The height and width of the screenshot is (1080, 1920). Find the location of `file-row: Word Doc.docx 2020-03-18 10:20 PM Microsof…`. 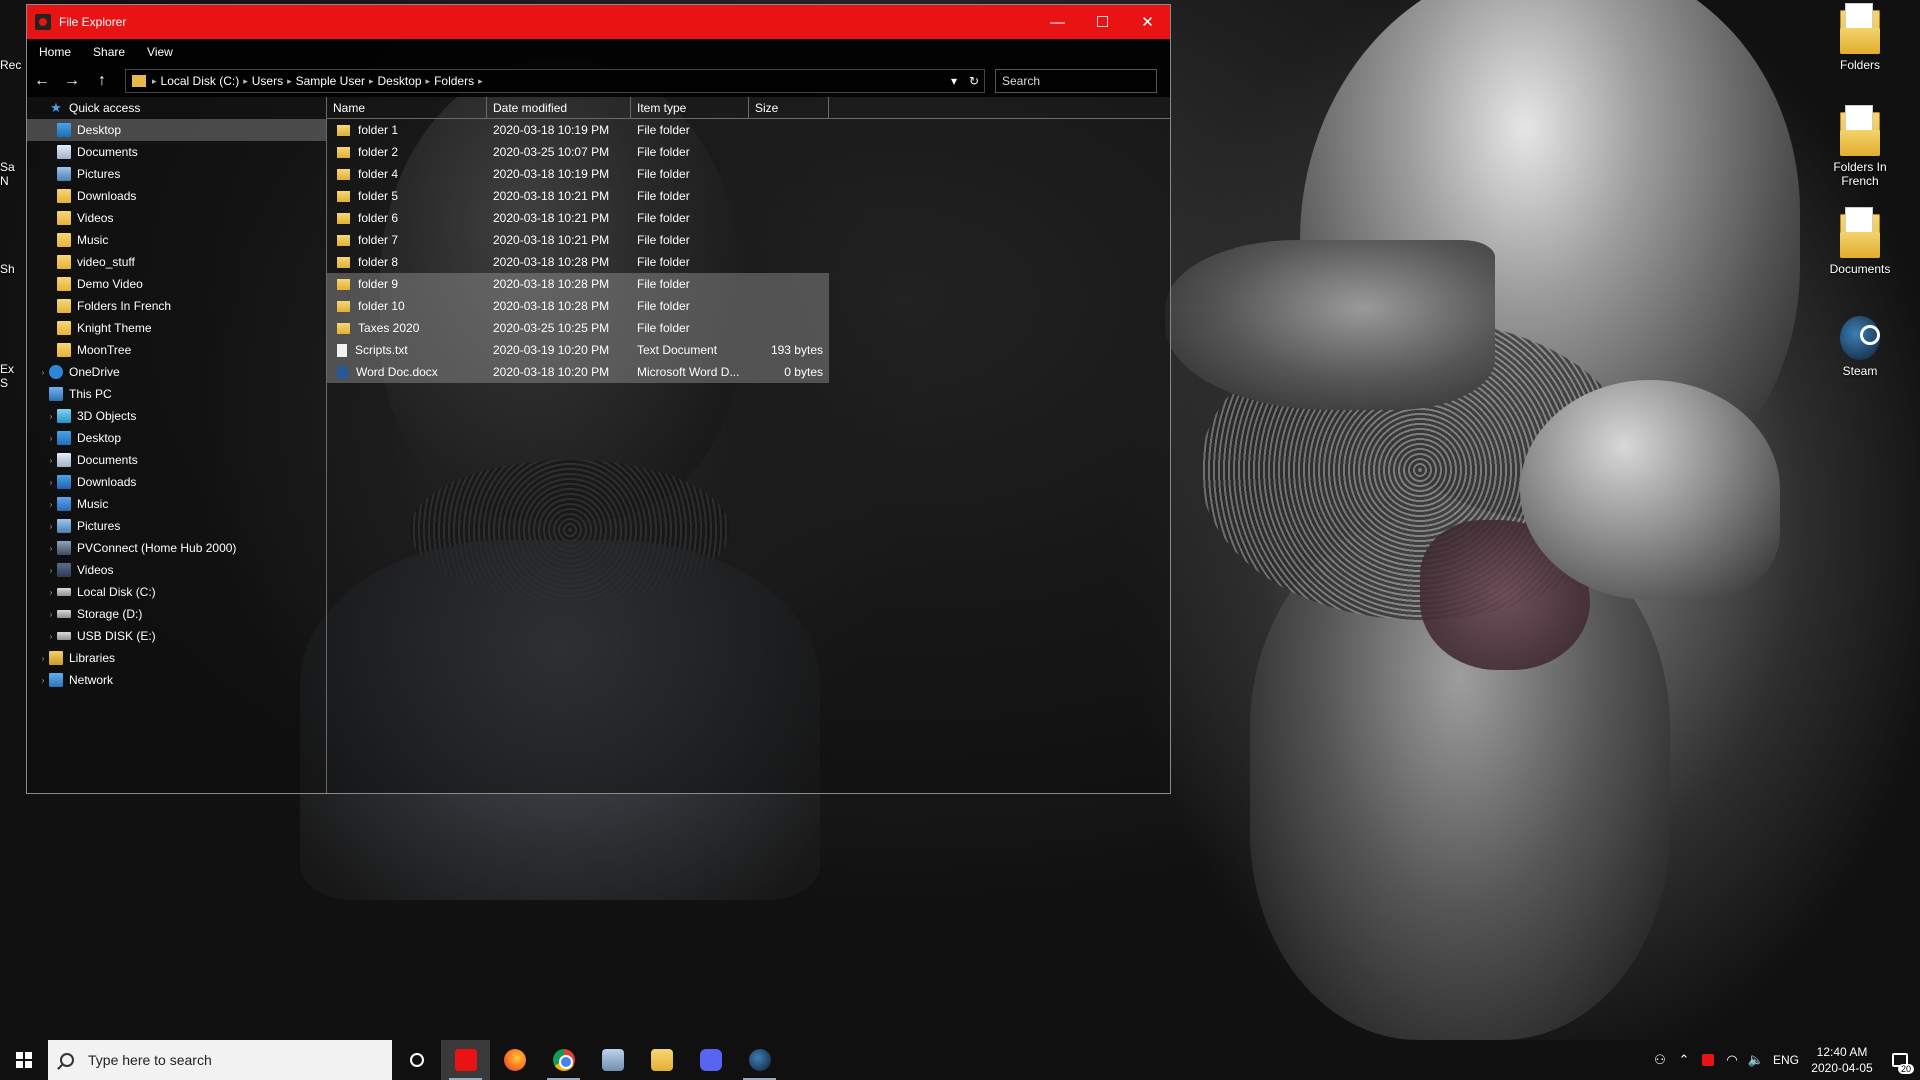

file-row: Word Doc.docx 2020-03-18 10:20 PM Microsof… is located at coordinates (578, 372).